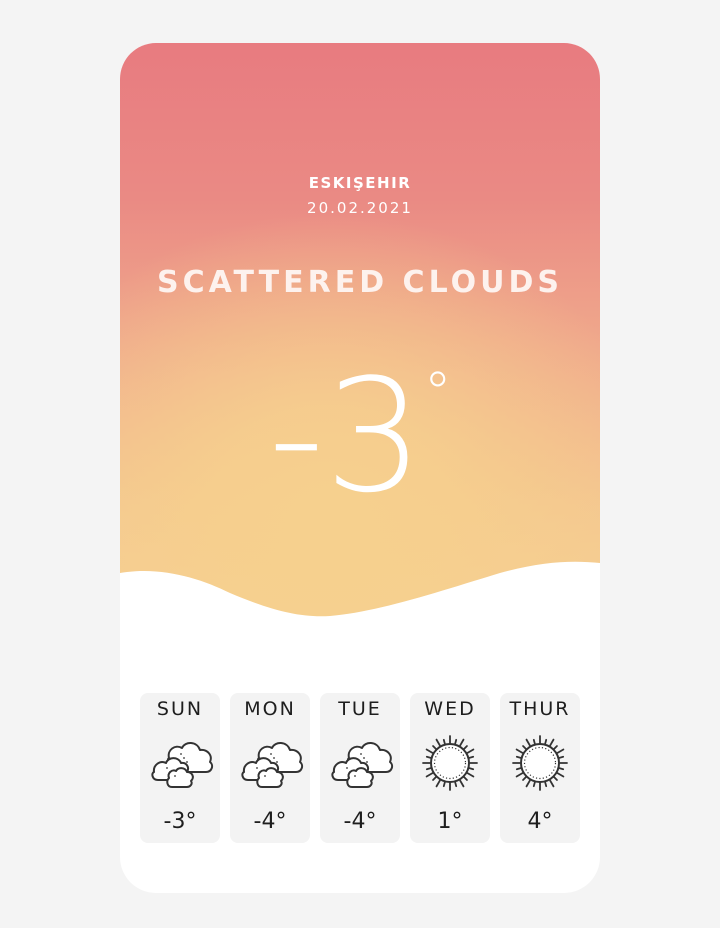 The width and height of the screenshot is (720, 928). I want to click on forecast-day-mon: MON -4°, so click(270, 768).